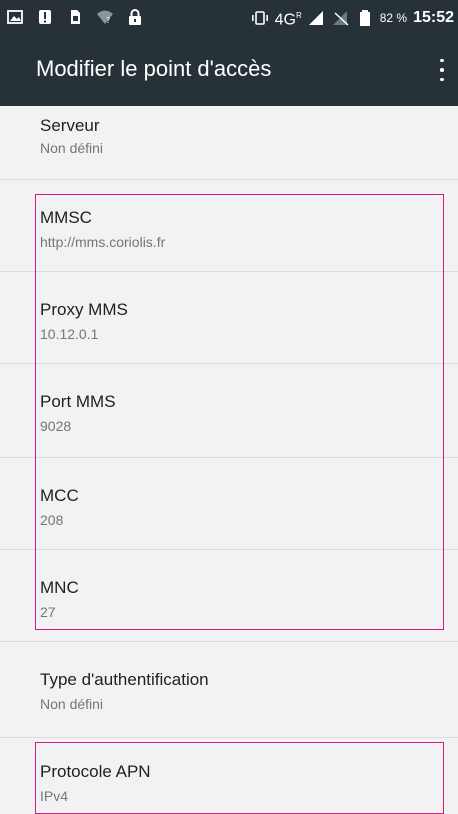 Image resolution: width=458 pixels, height=814 pixels. Describe the element at coordinates (78, 401) in the screenshot. I see `setting-title: Port MMS` at that location.